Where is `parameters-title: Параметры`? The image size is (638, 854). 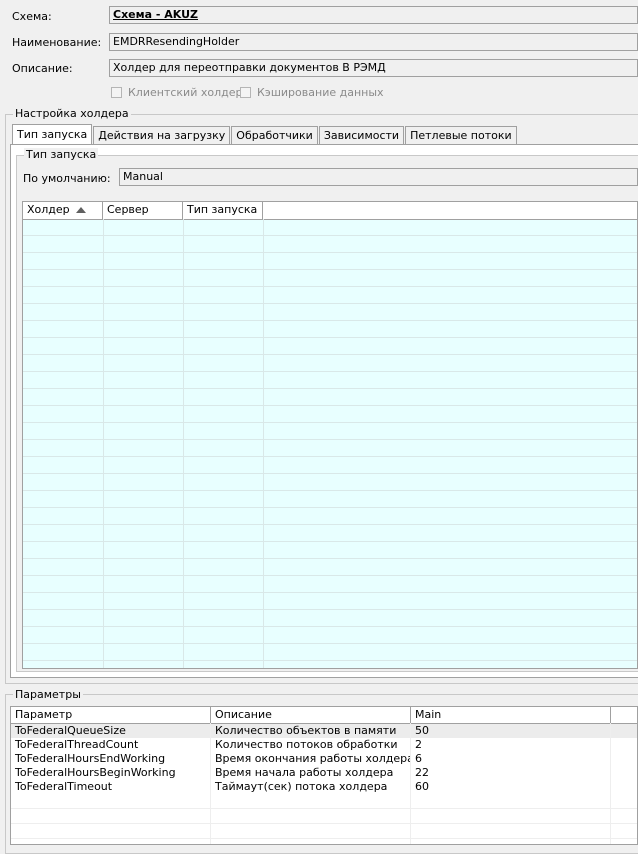 parameters-title: Параметры is located at coordinates (48, 694).